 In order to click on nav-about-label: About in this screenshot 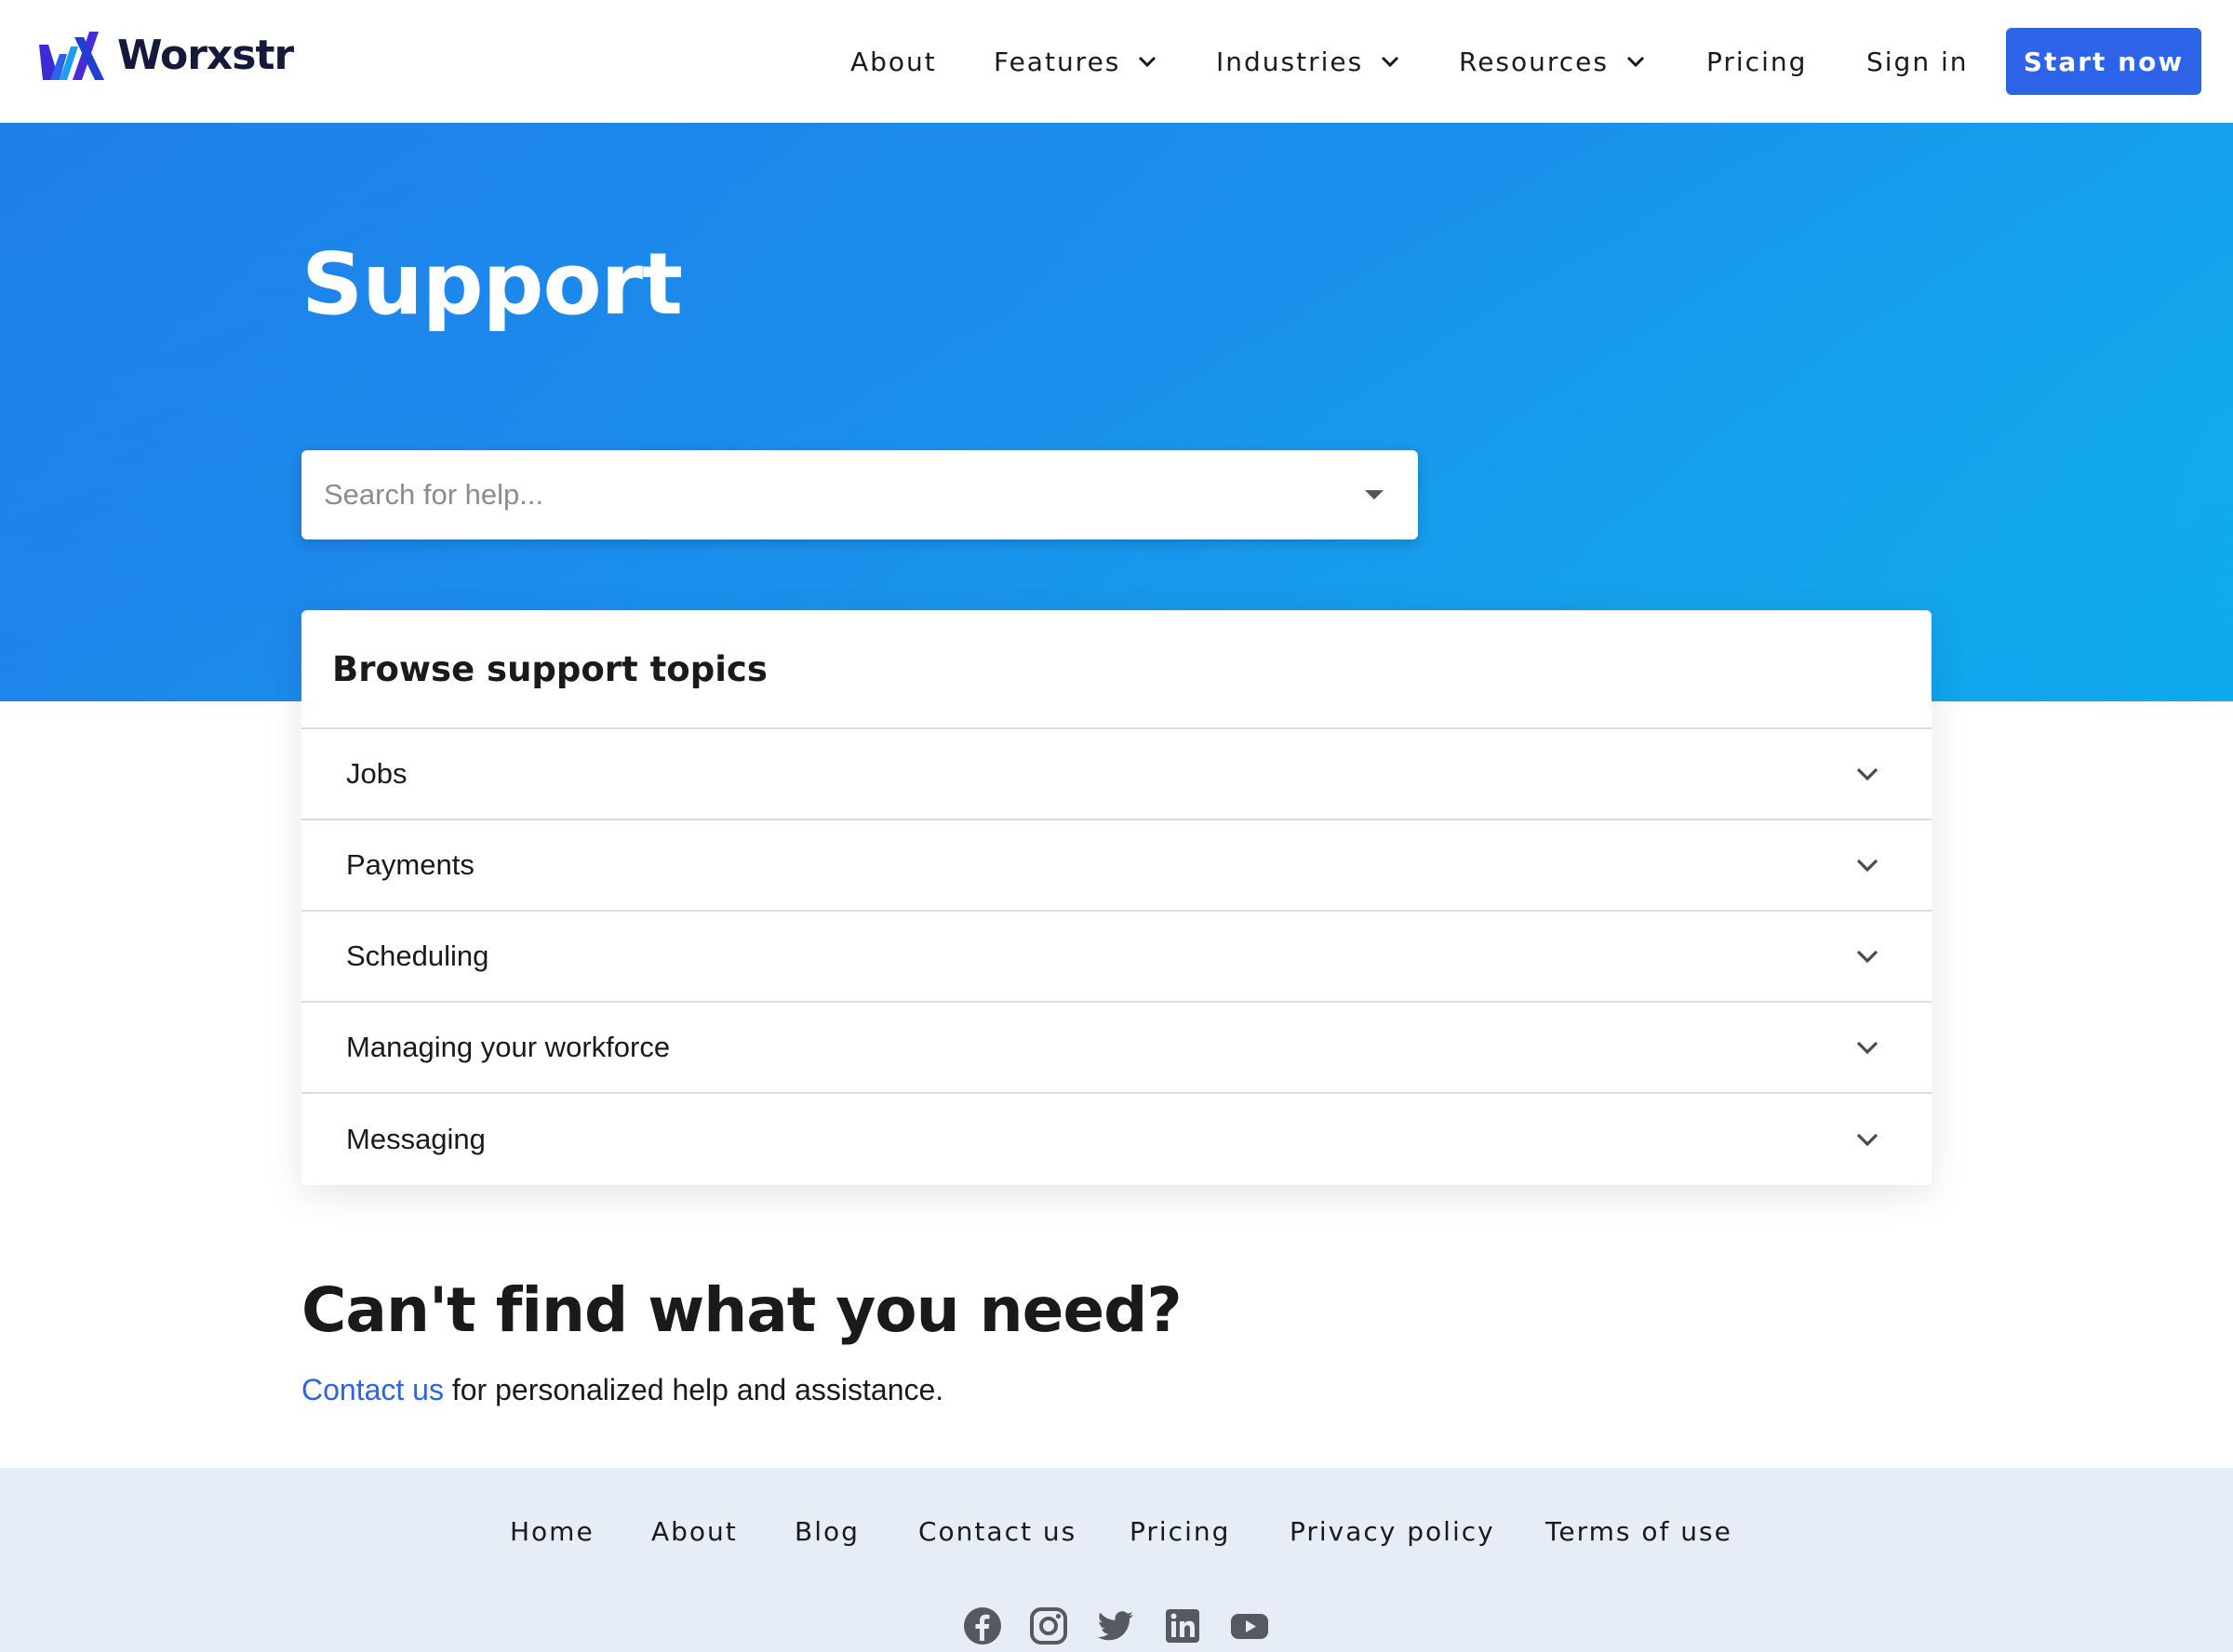, I will do `click(893, 61)`.